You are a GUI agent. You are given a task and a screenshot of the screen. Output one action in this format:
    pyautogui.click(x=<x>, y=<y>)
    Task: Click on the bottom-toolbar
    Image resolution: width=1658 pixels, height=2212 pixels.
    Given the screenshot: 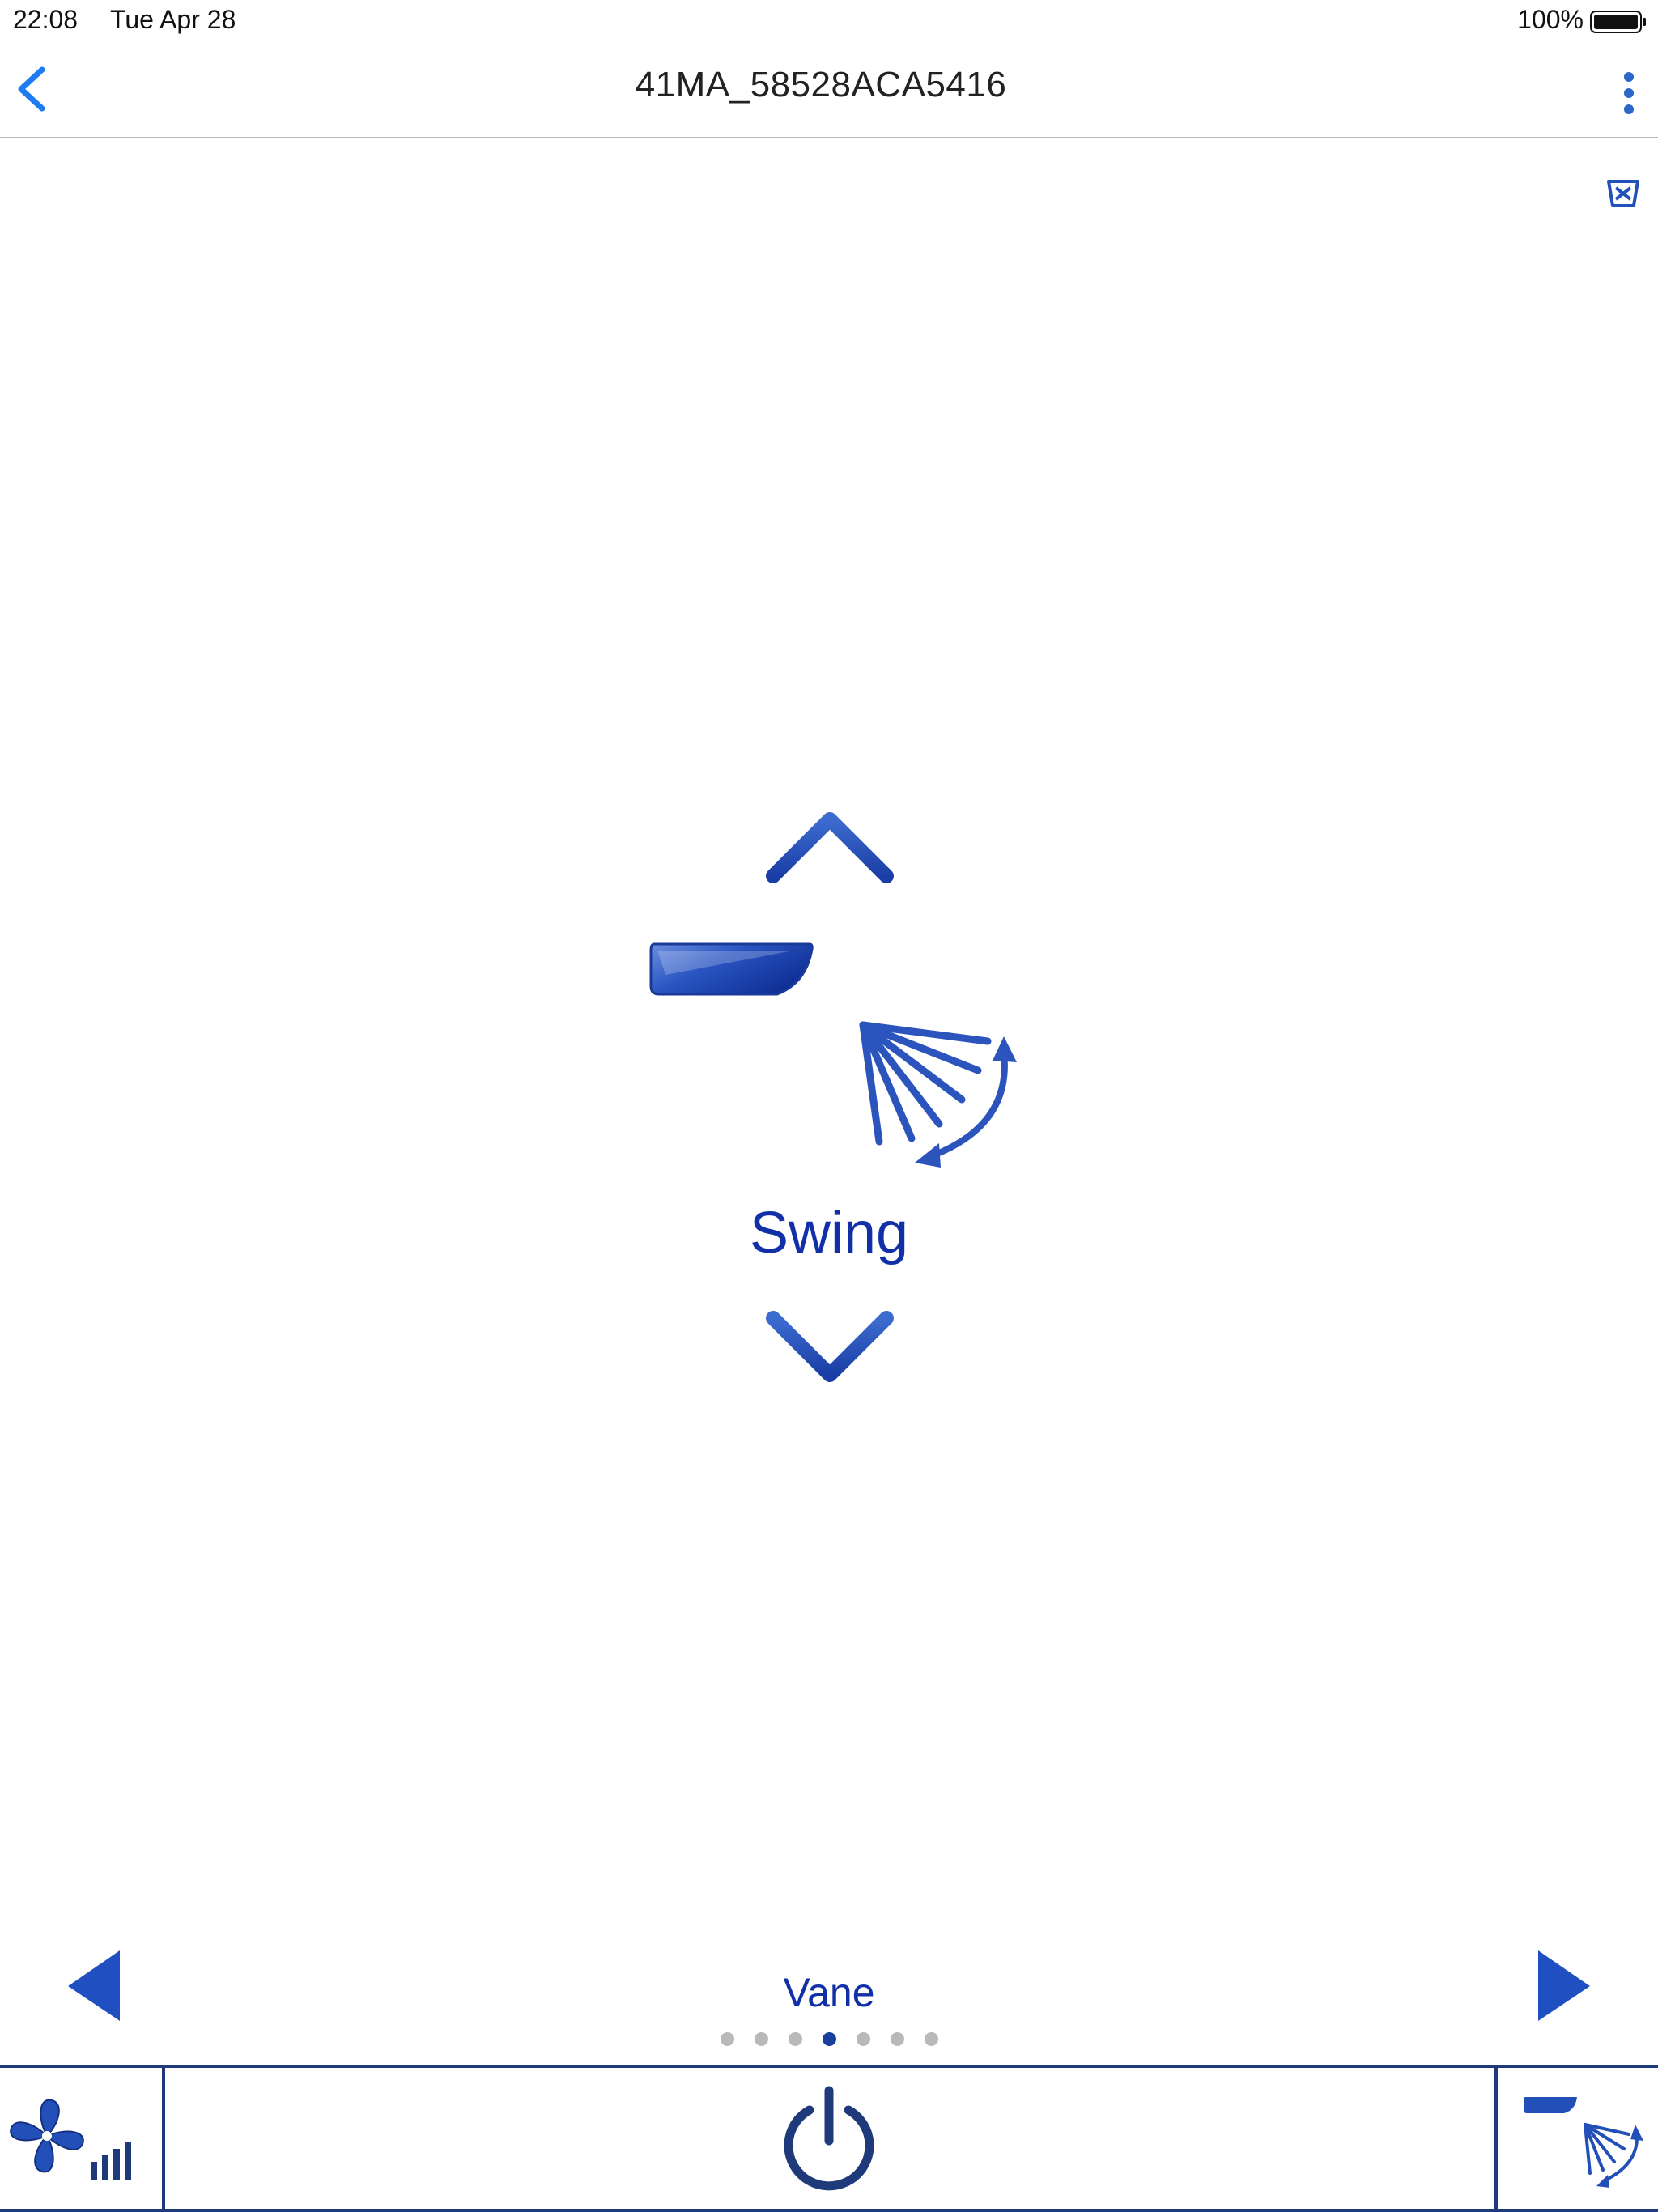 What is the action you would take?
    pyautogui.click(x=829, y=2138)
    